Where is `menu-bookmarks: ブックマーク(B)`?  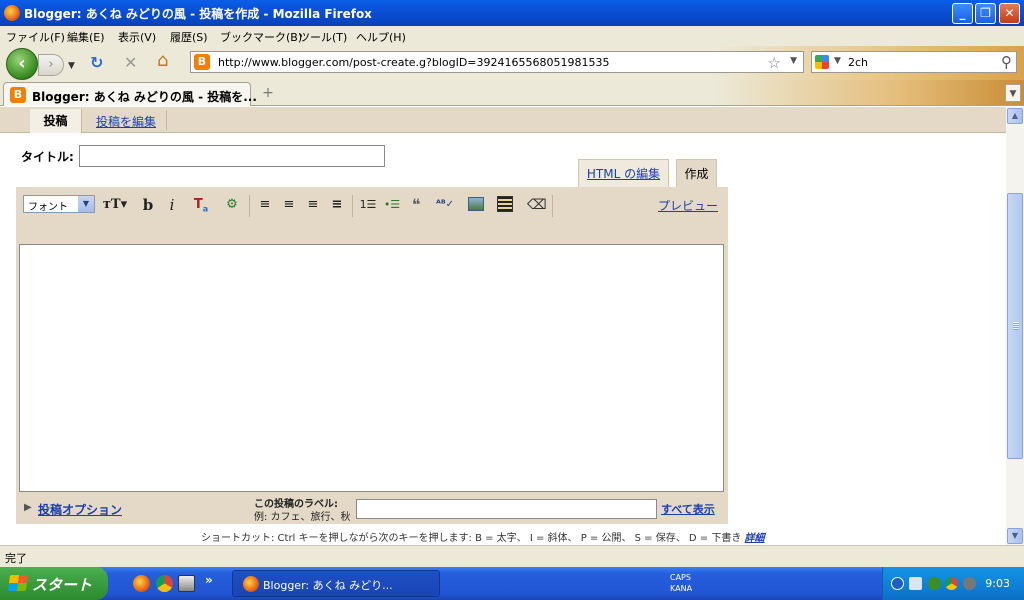 menu-bookmarks: ブックマーク(B) is located at coordinates (261, 37).